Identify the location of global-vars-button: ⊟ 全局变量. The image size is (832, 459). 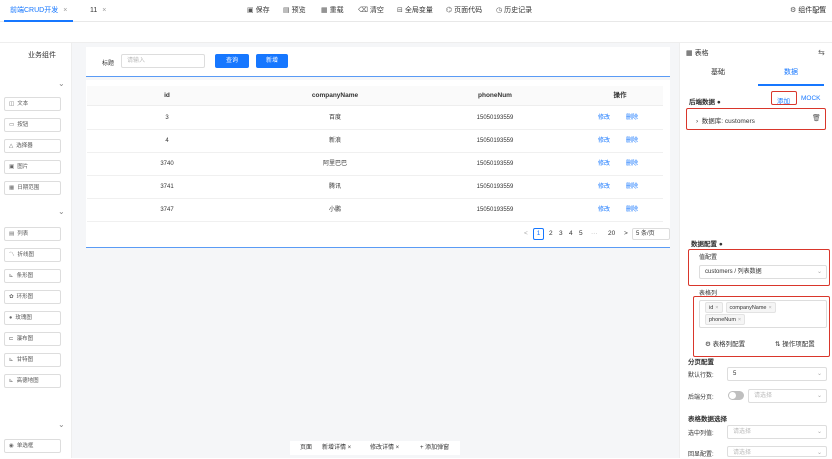
(415, 10).